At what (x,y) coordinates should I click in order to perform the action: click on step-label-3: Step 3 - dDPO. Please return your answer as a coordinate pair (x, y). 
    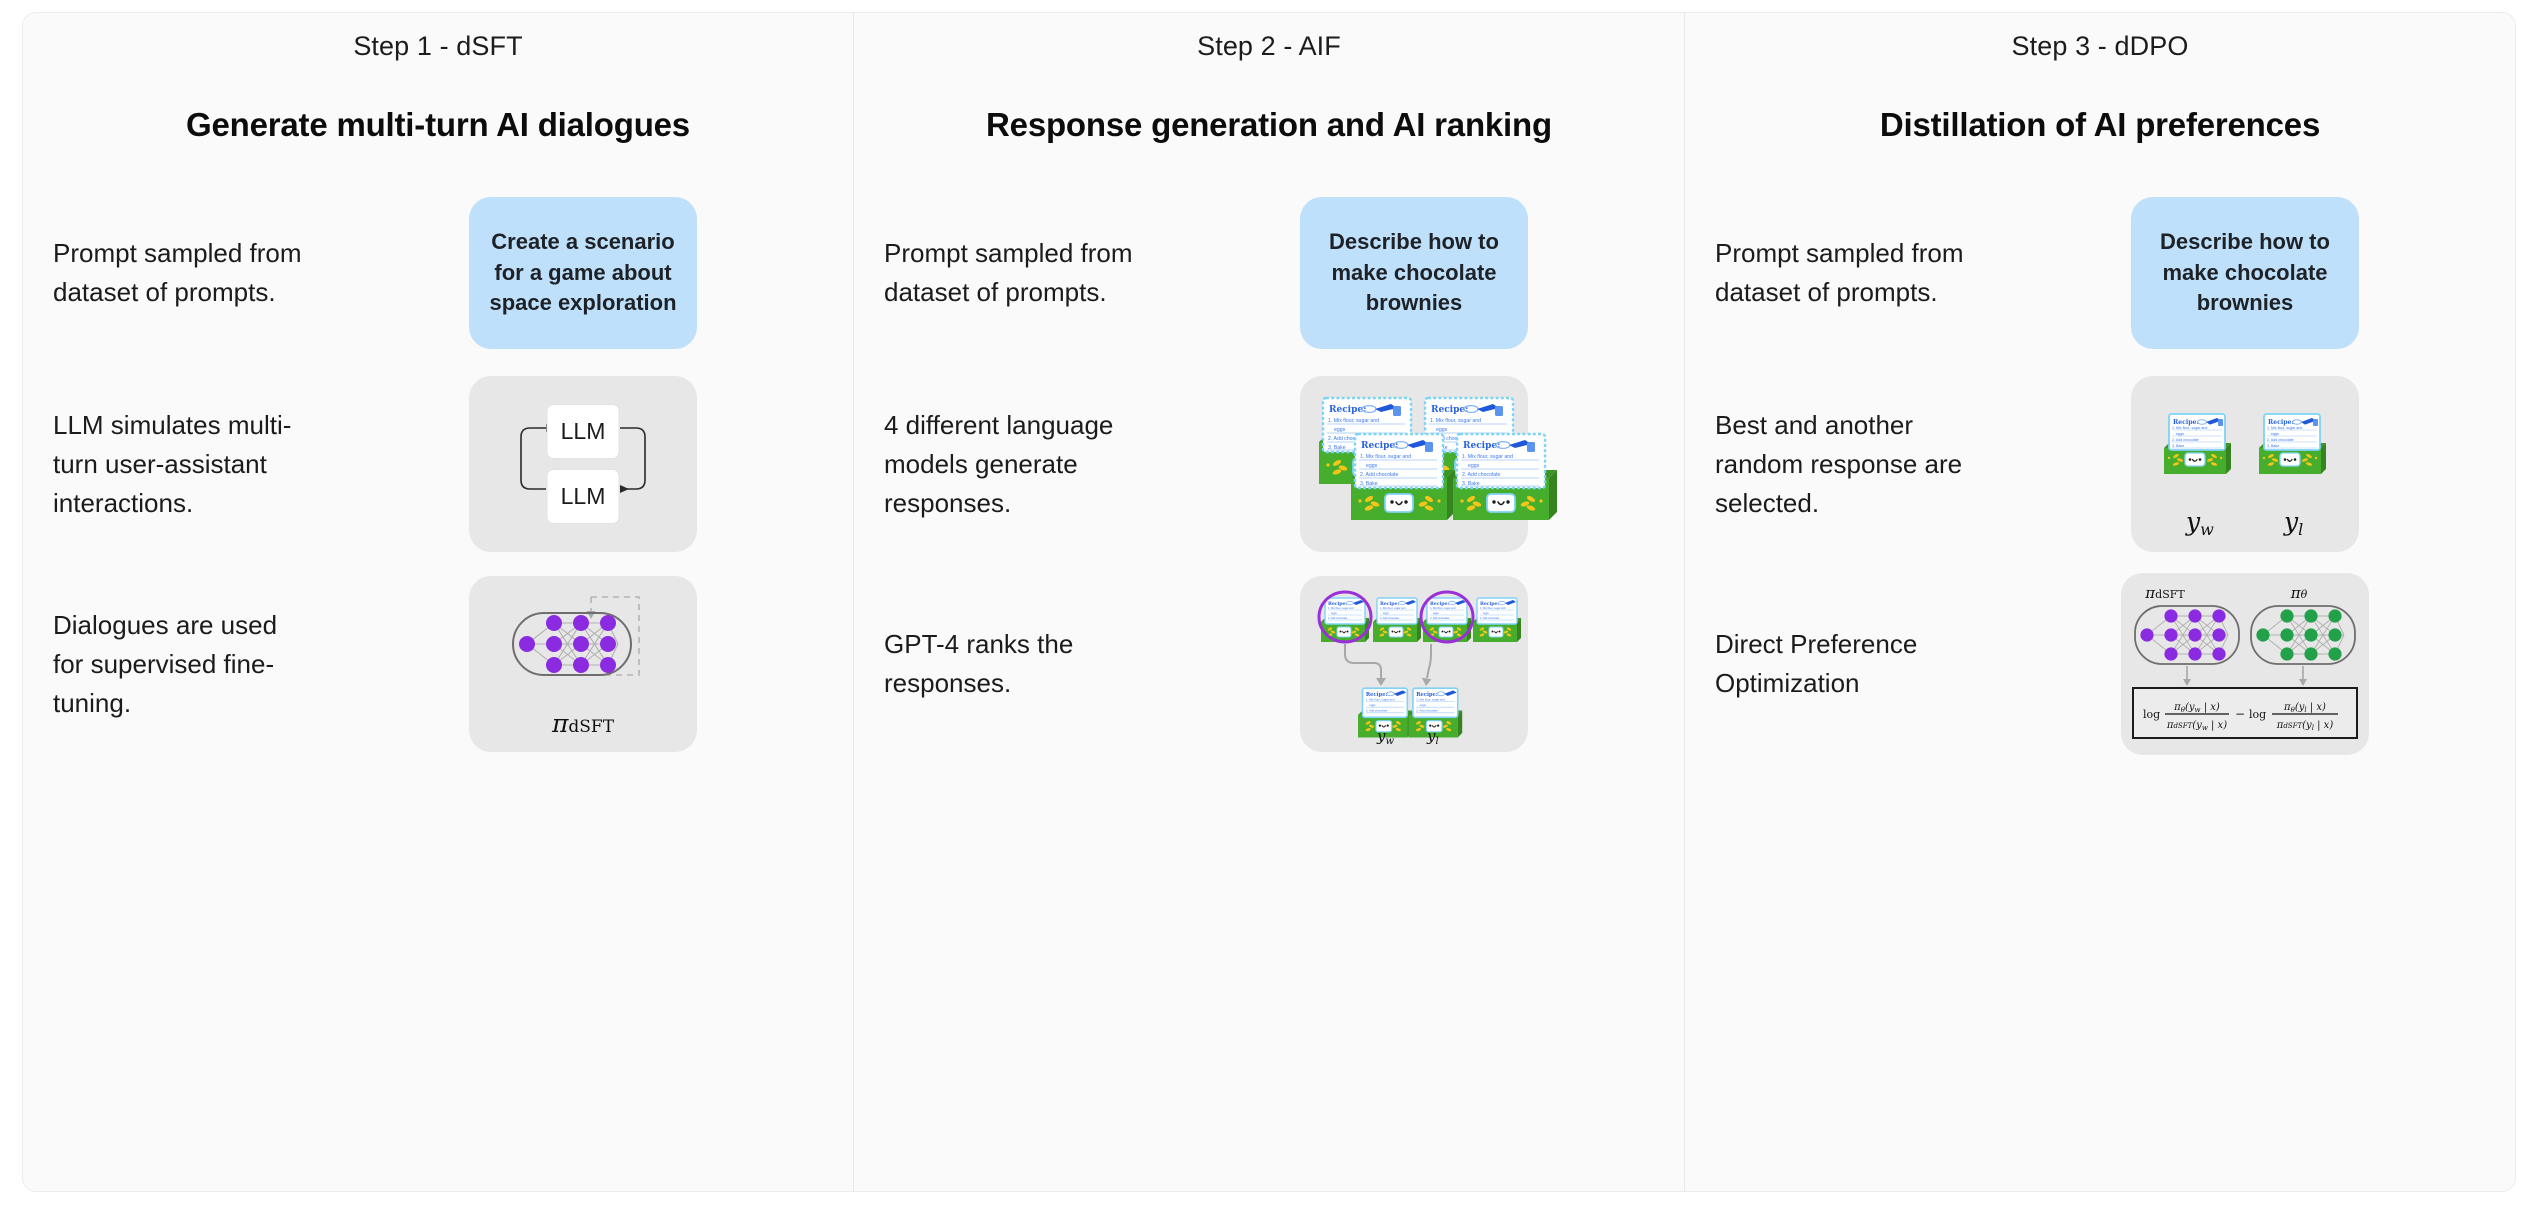
    Looking at the image, I should click on (2100, 46).